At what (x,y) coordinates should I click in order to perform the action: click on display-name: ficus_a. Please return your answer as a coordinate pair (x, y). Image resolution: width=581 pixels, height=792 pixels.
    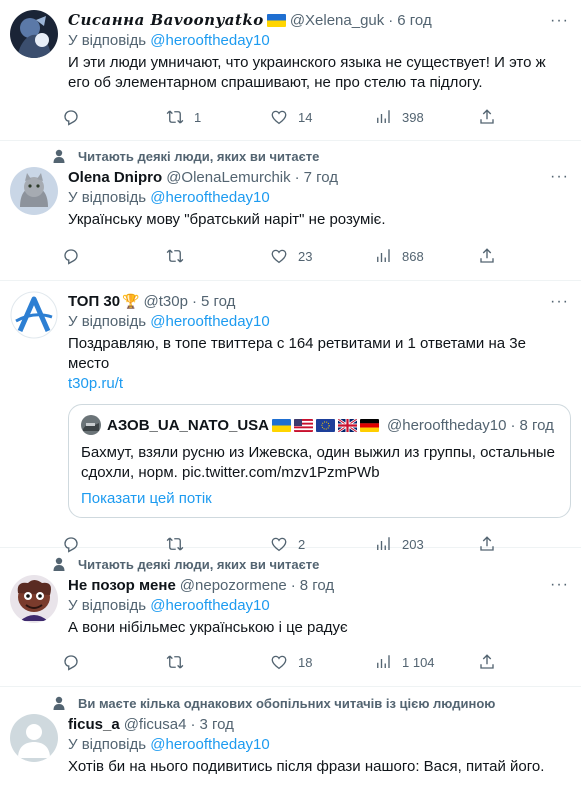
    Looking at the image, I should click on (94, 724).